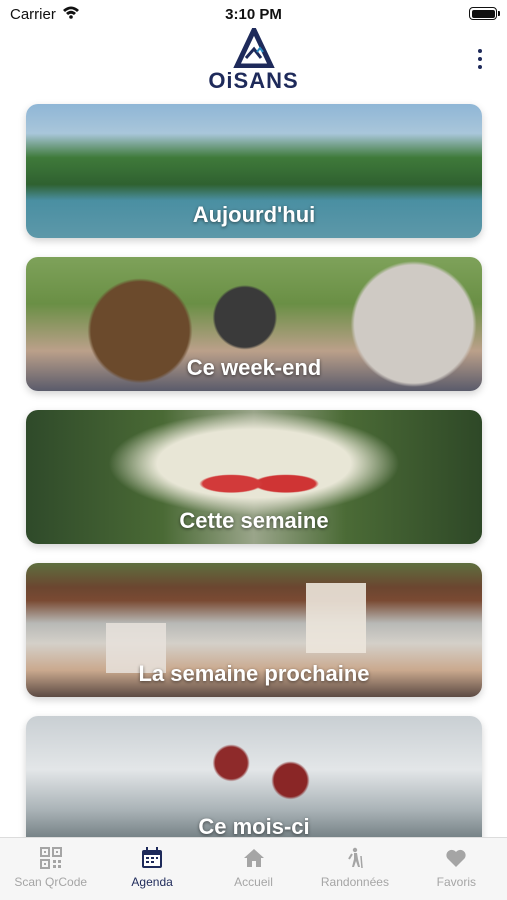 Image resolution: width=507 pixels, height=900 pixels. Describe the element at coordinates (253, 48) in the screenshot. I see `mountain-logo-icon` at that location.